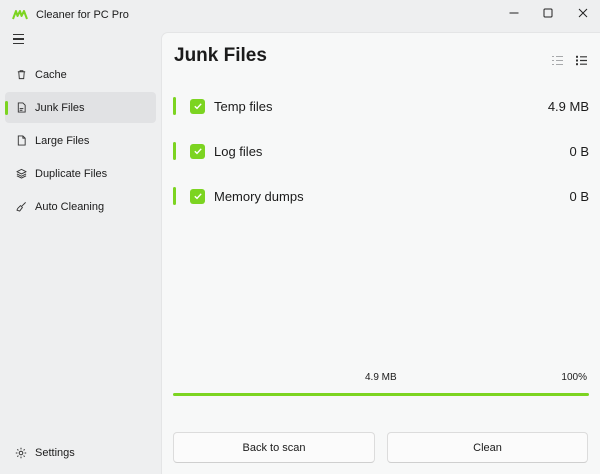 The height and width of the screenshot is (474, 600). What do you see at coordinates (381, 106) in the screenshot?
I see `list-item: Temp files 4.9 MB` at bounding box center [381, 106].